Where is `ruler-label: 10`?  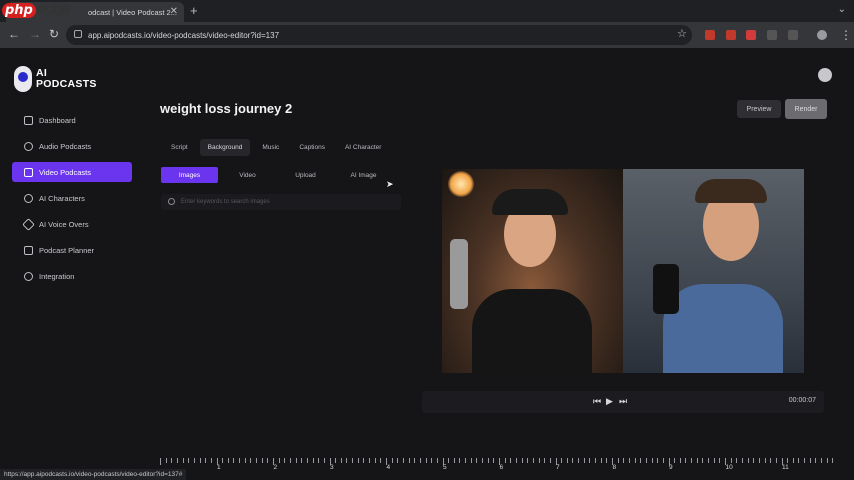 ruler-label: 10 is located at coordinates (729, 467).